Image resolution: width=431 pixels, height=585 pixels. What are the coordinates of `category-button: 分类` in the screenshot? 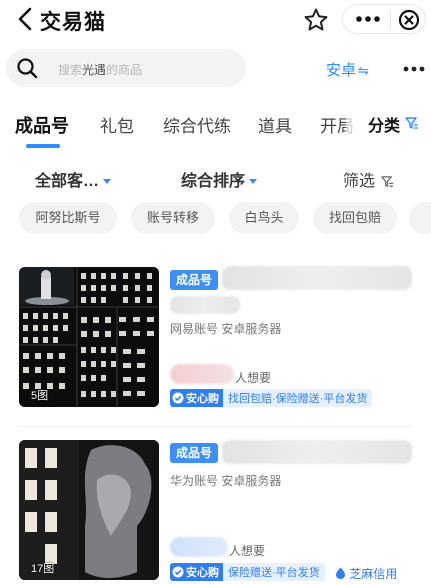 It's located at (384, 124).